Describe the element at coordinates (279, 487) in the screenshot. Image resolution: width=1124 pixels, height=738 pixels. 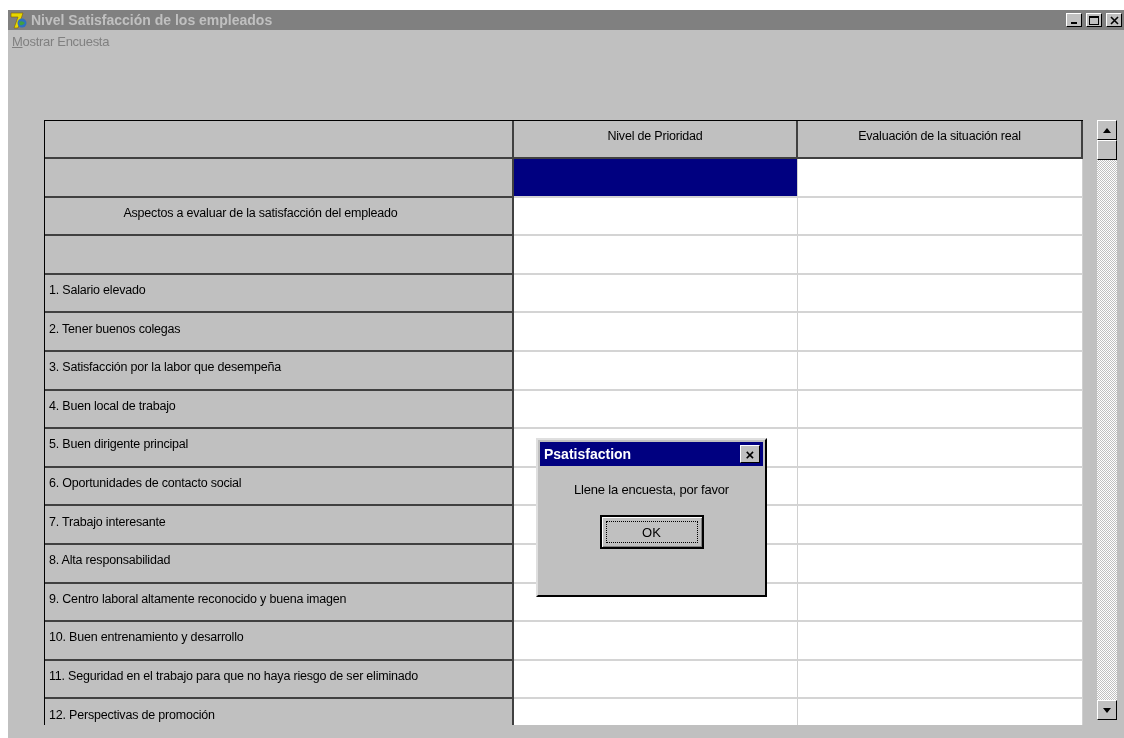
I see `row-header: 6. Oportunidades de contacto social` at that location.